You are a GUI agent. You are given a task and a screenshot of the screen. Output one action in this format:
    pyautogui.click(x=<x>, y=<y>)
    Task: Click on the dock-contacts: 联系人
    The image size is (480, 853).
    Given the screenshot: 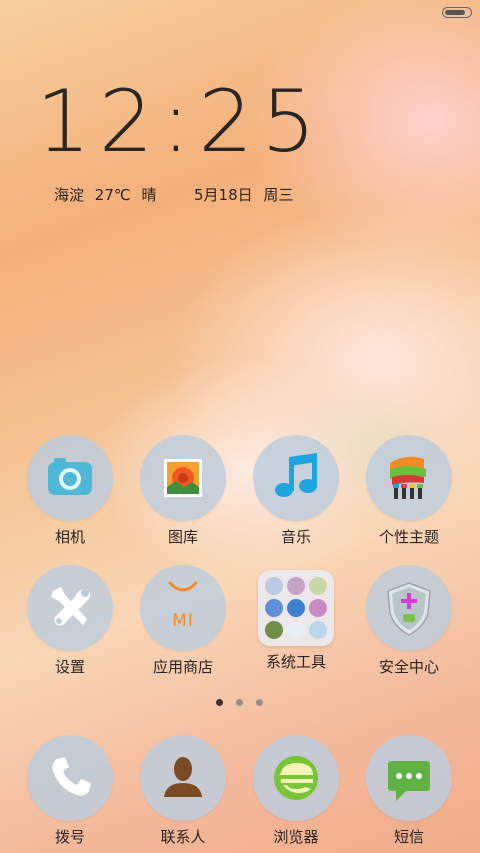 What is the action you would take?
    pyautogui.click(x=183, y=791)
    